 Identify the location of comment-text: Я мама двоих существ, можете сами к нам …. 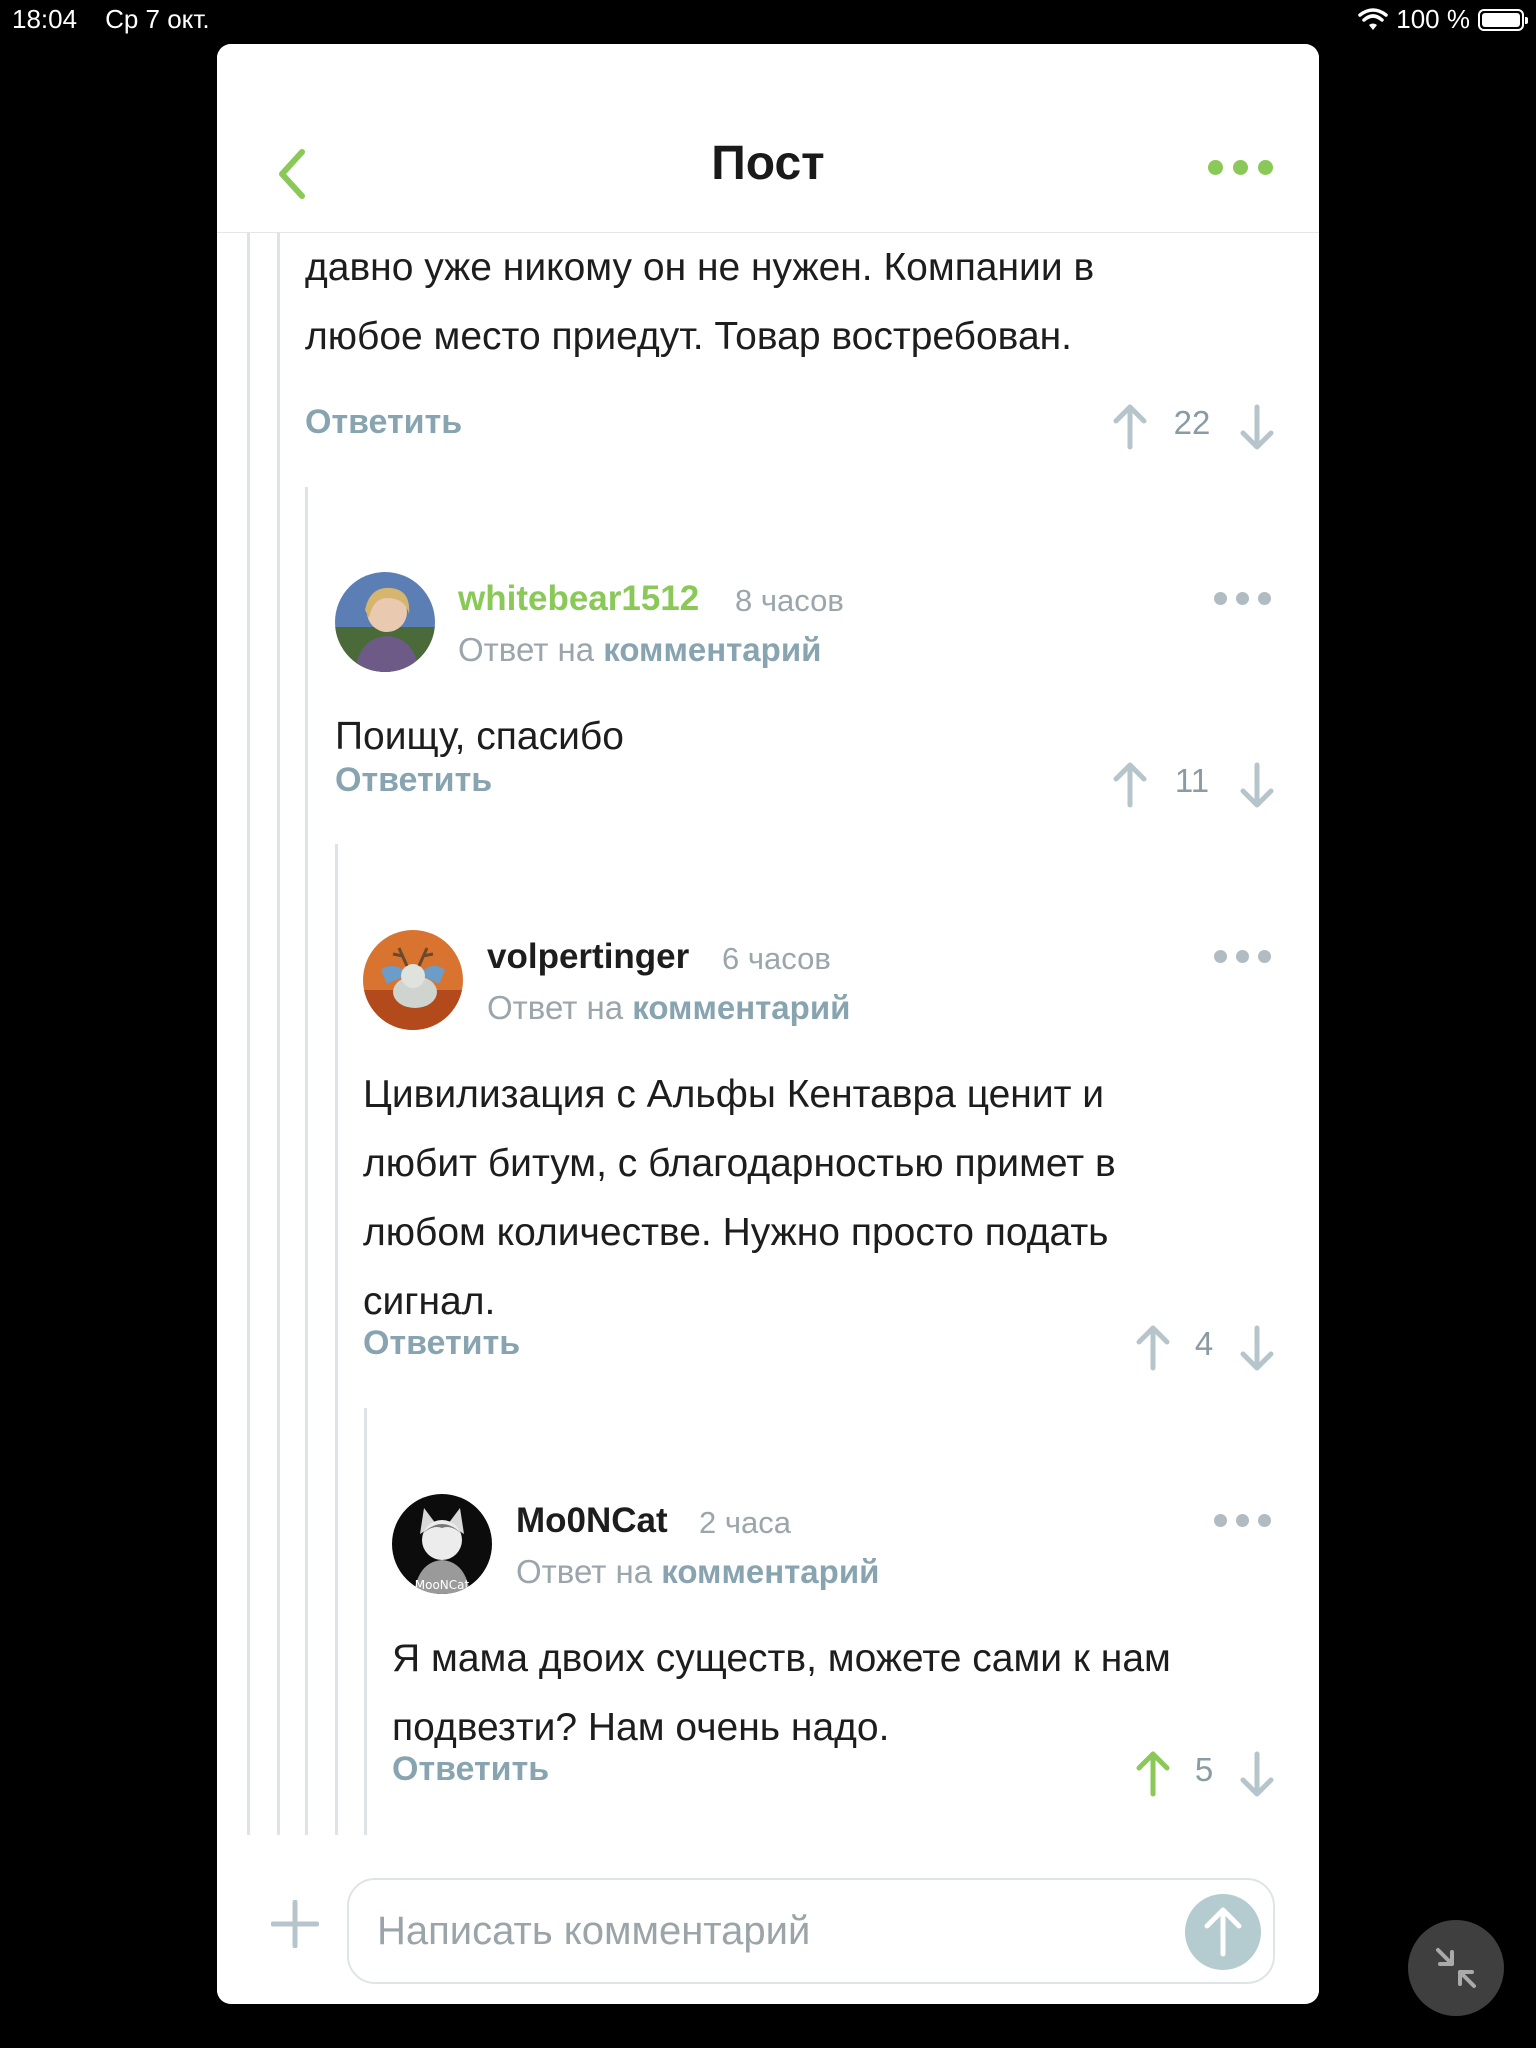
(781, 1693).